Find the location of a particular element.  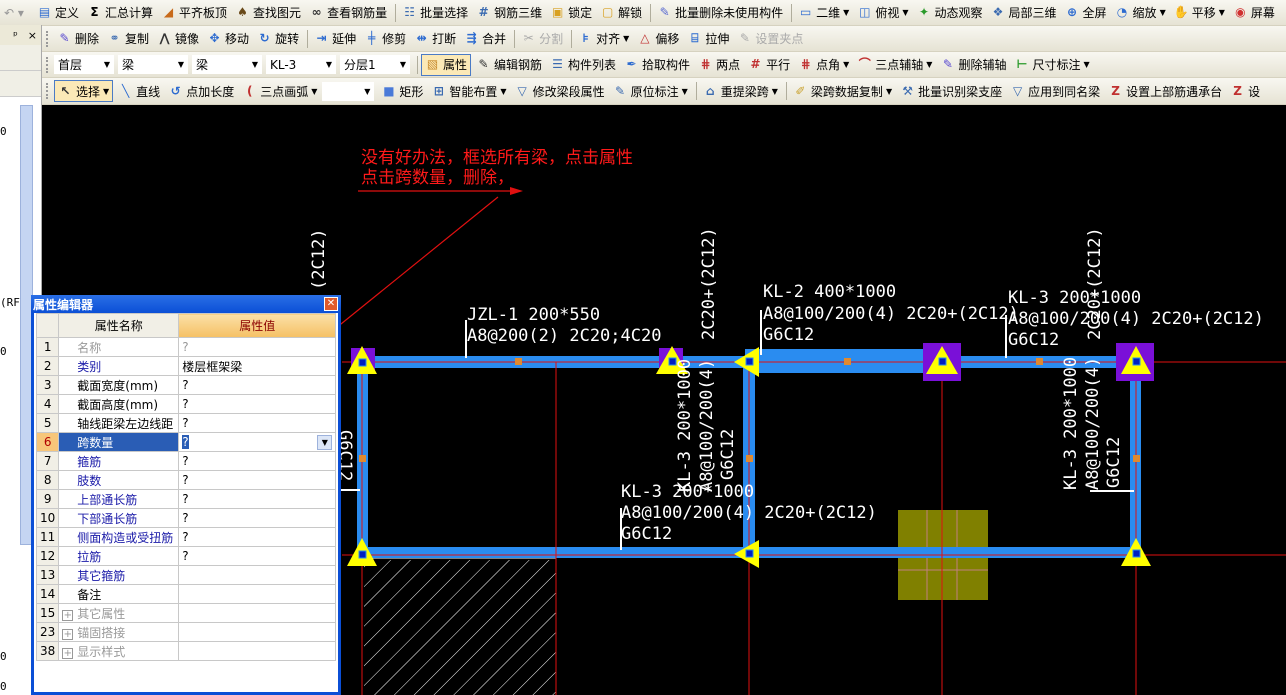

close-icon: ✕ is located at coordinates (331, 304).